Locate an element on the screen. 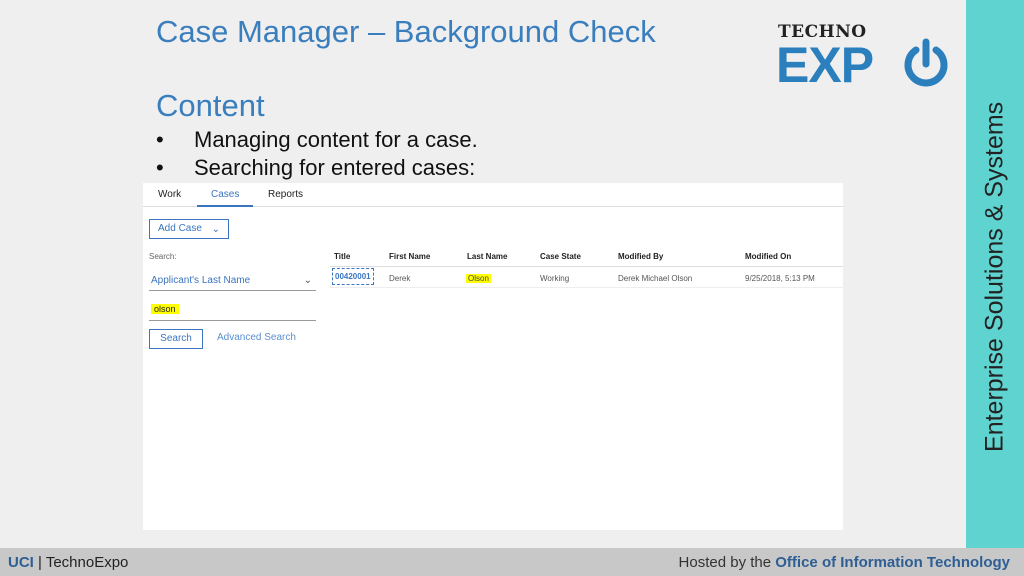  add-case-button: Add Case ⌄ is located at coordinates (189, 229).